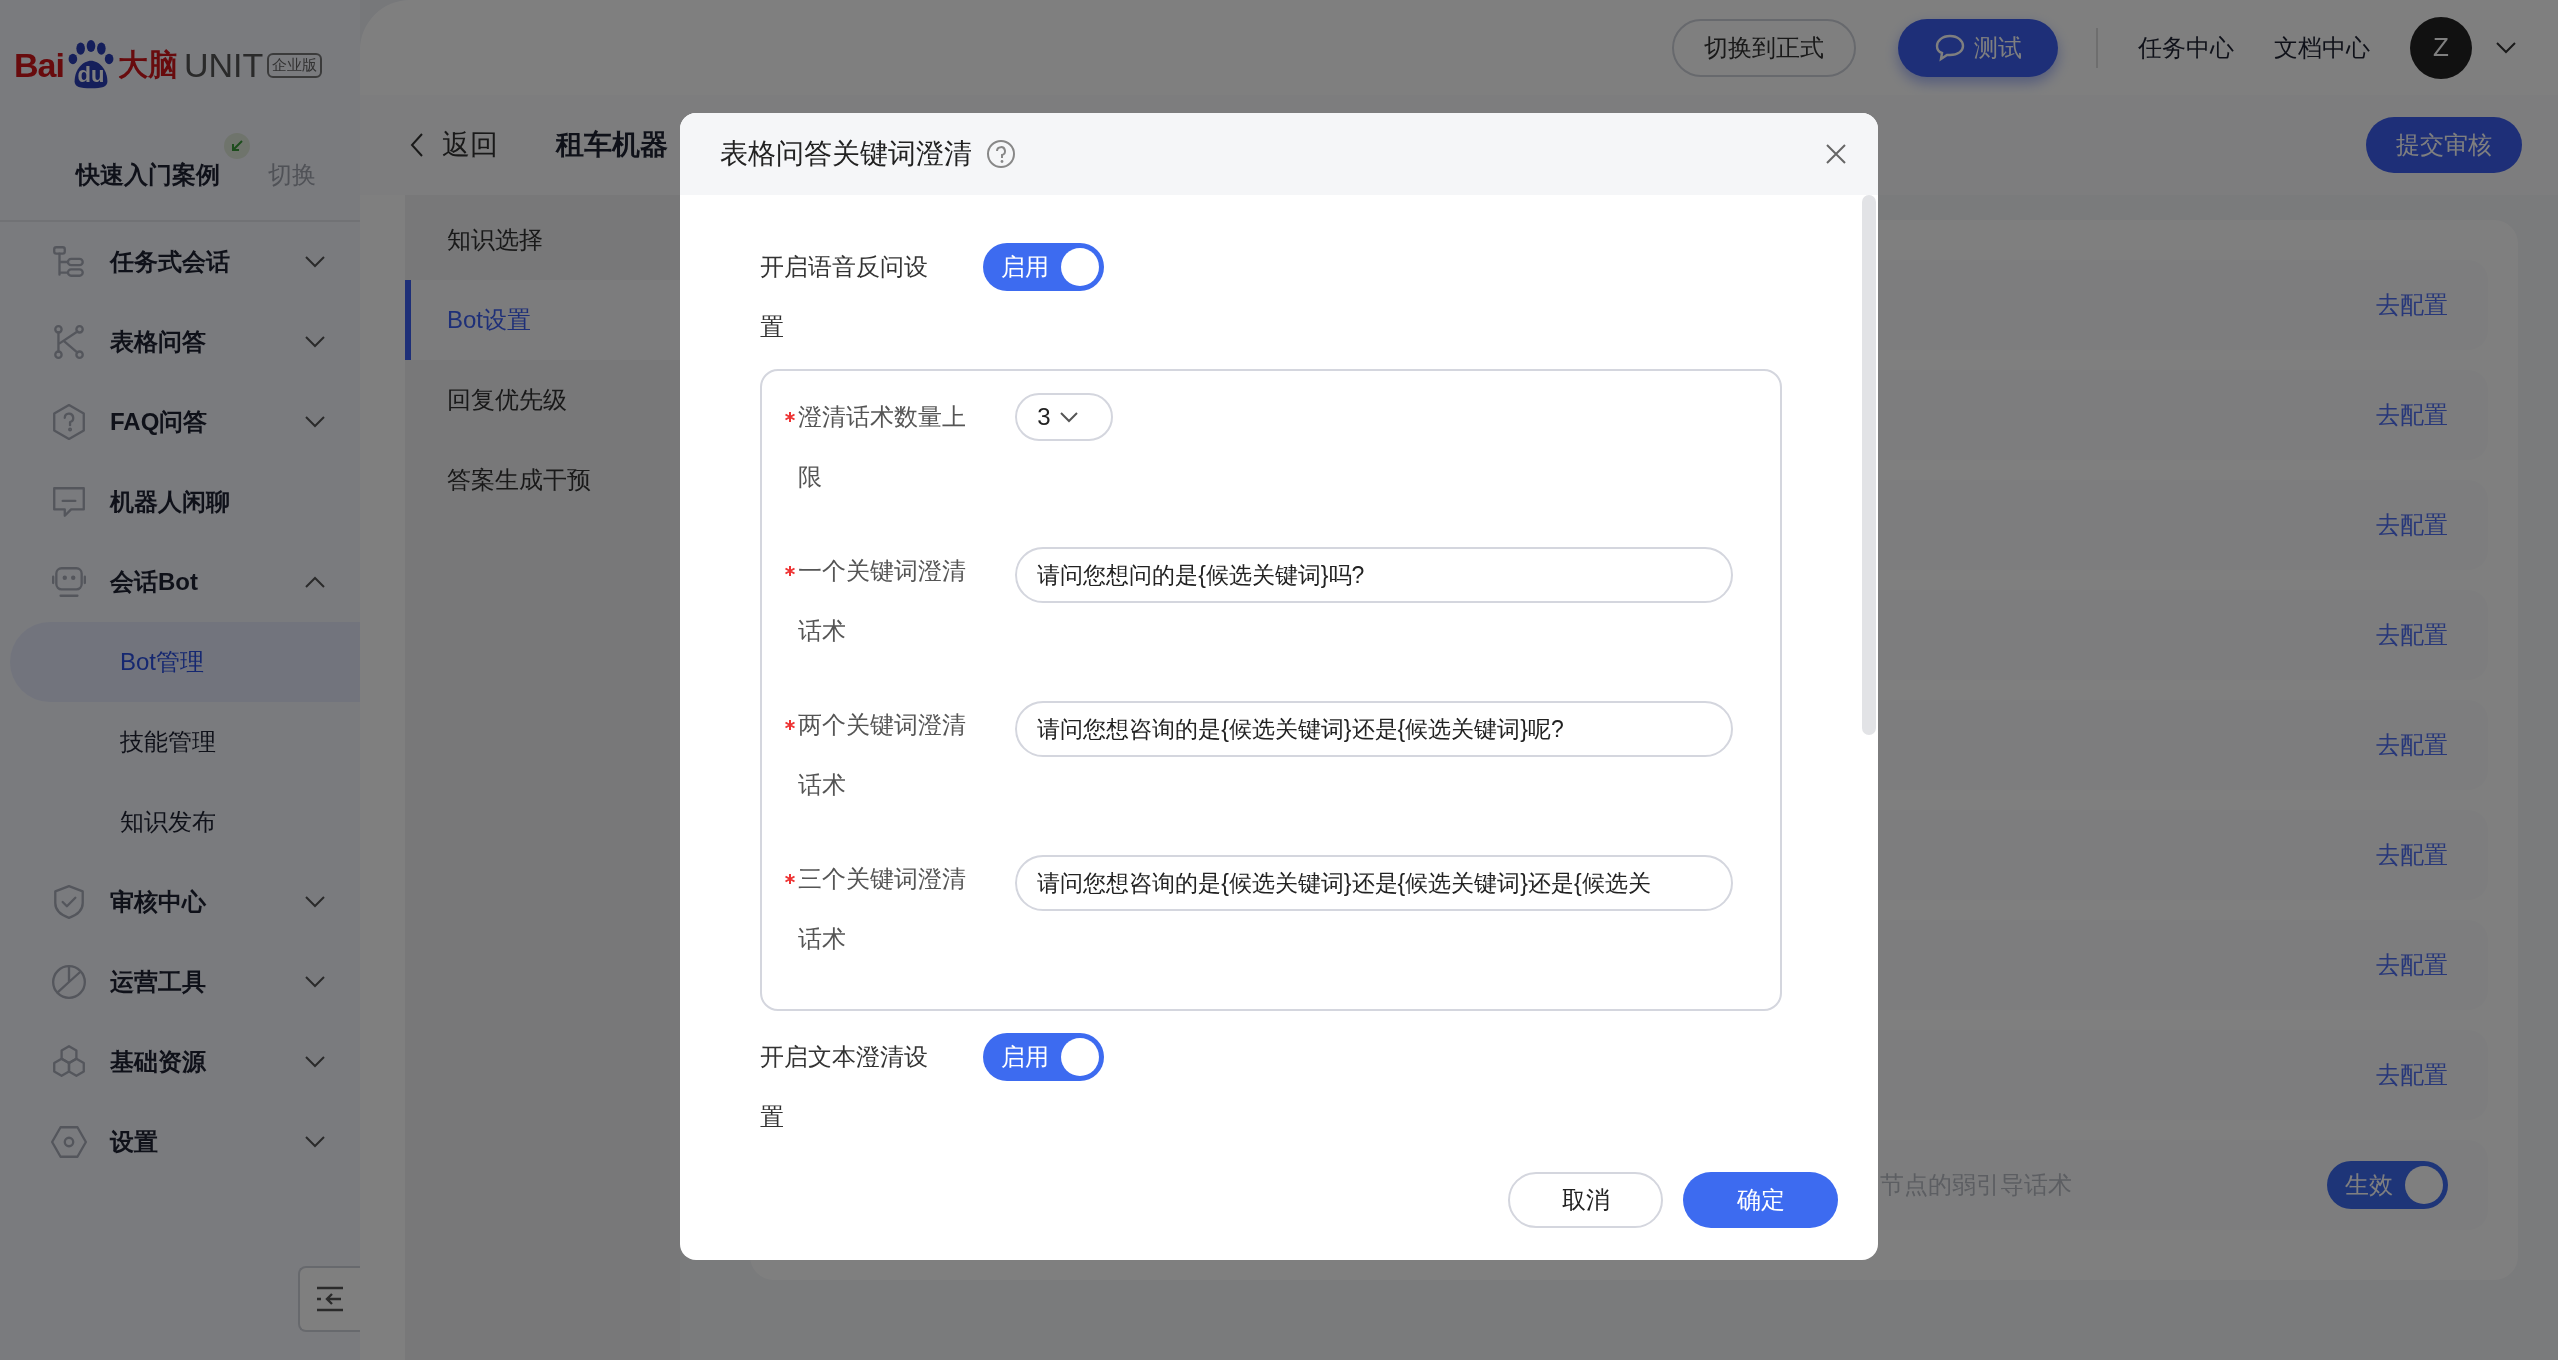 The width and height of the screenshot is (2558, 1360). Describe the element at coordinates (844, 1087) in the screenshot. I see `setting-label: 开启文本澄清设置` at that location.